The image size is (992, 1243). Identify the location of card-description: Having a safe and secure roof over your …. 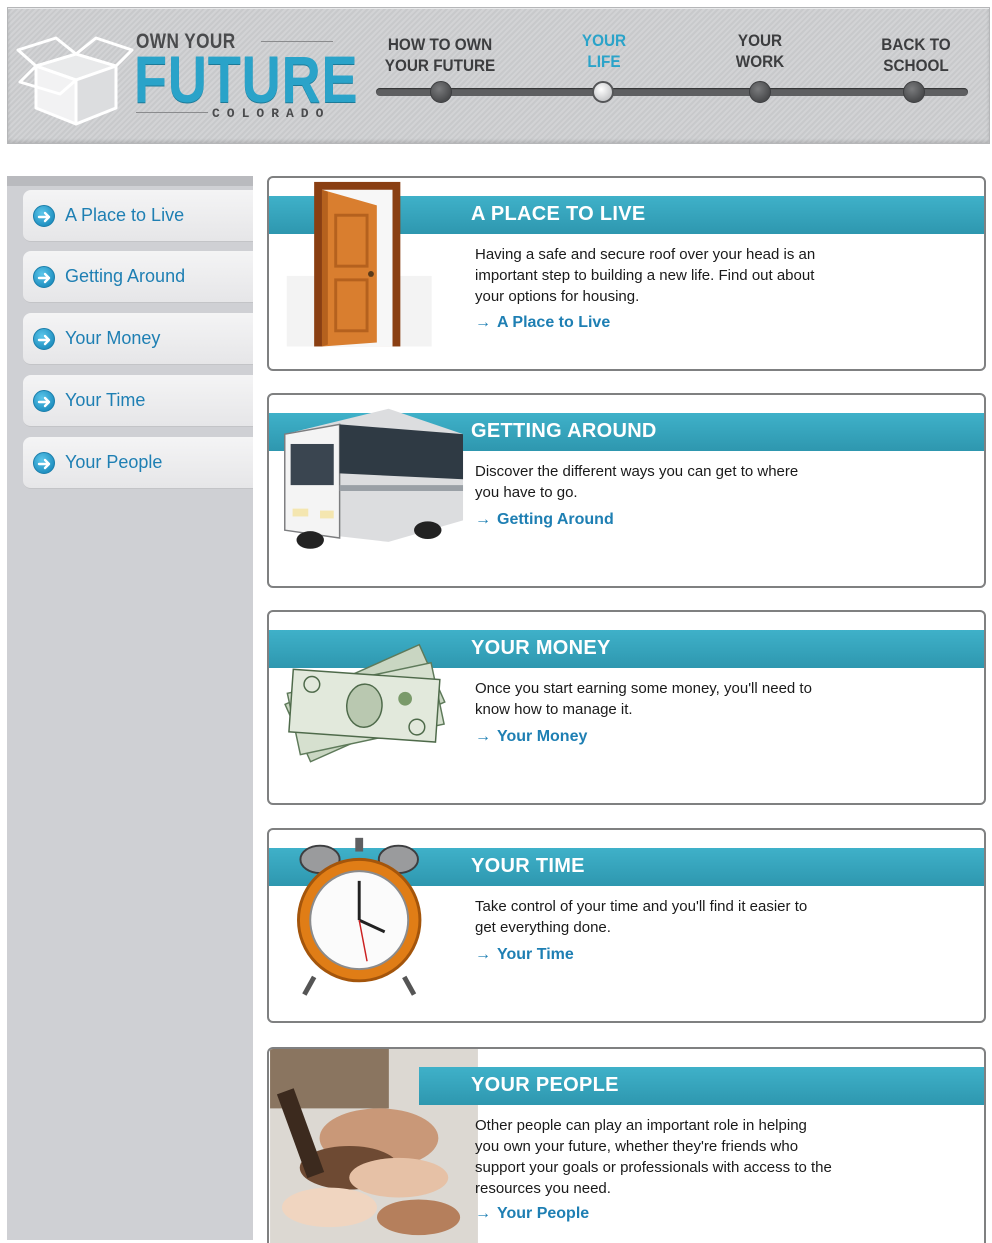
(645, 275).